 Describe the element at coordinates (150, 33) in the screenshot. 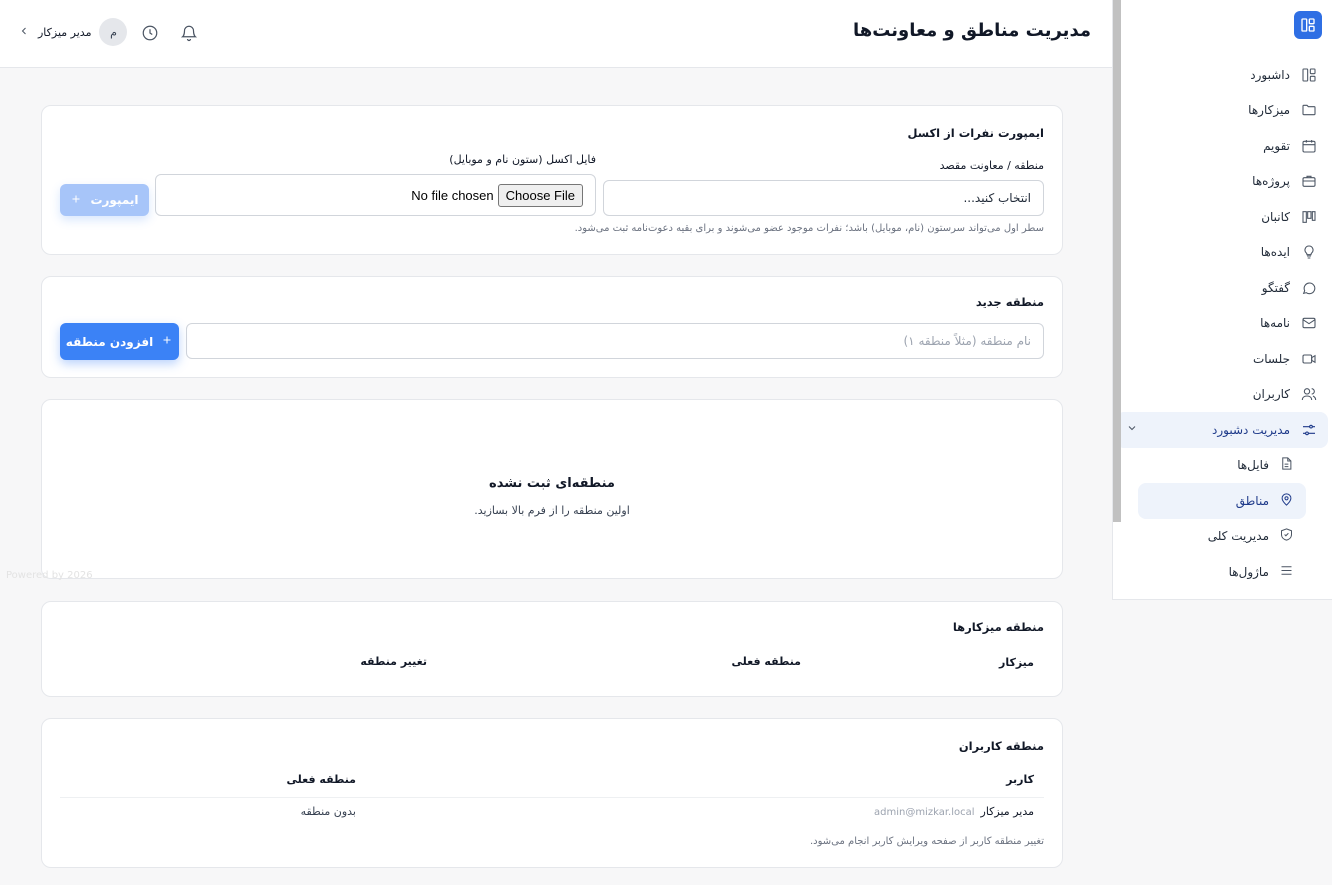

I see `clock-icon` at that location.